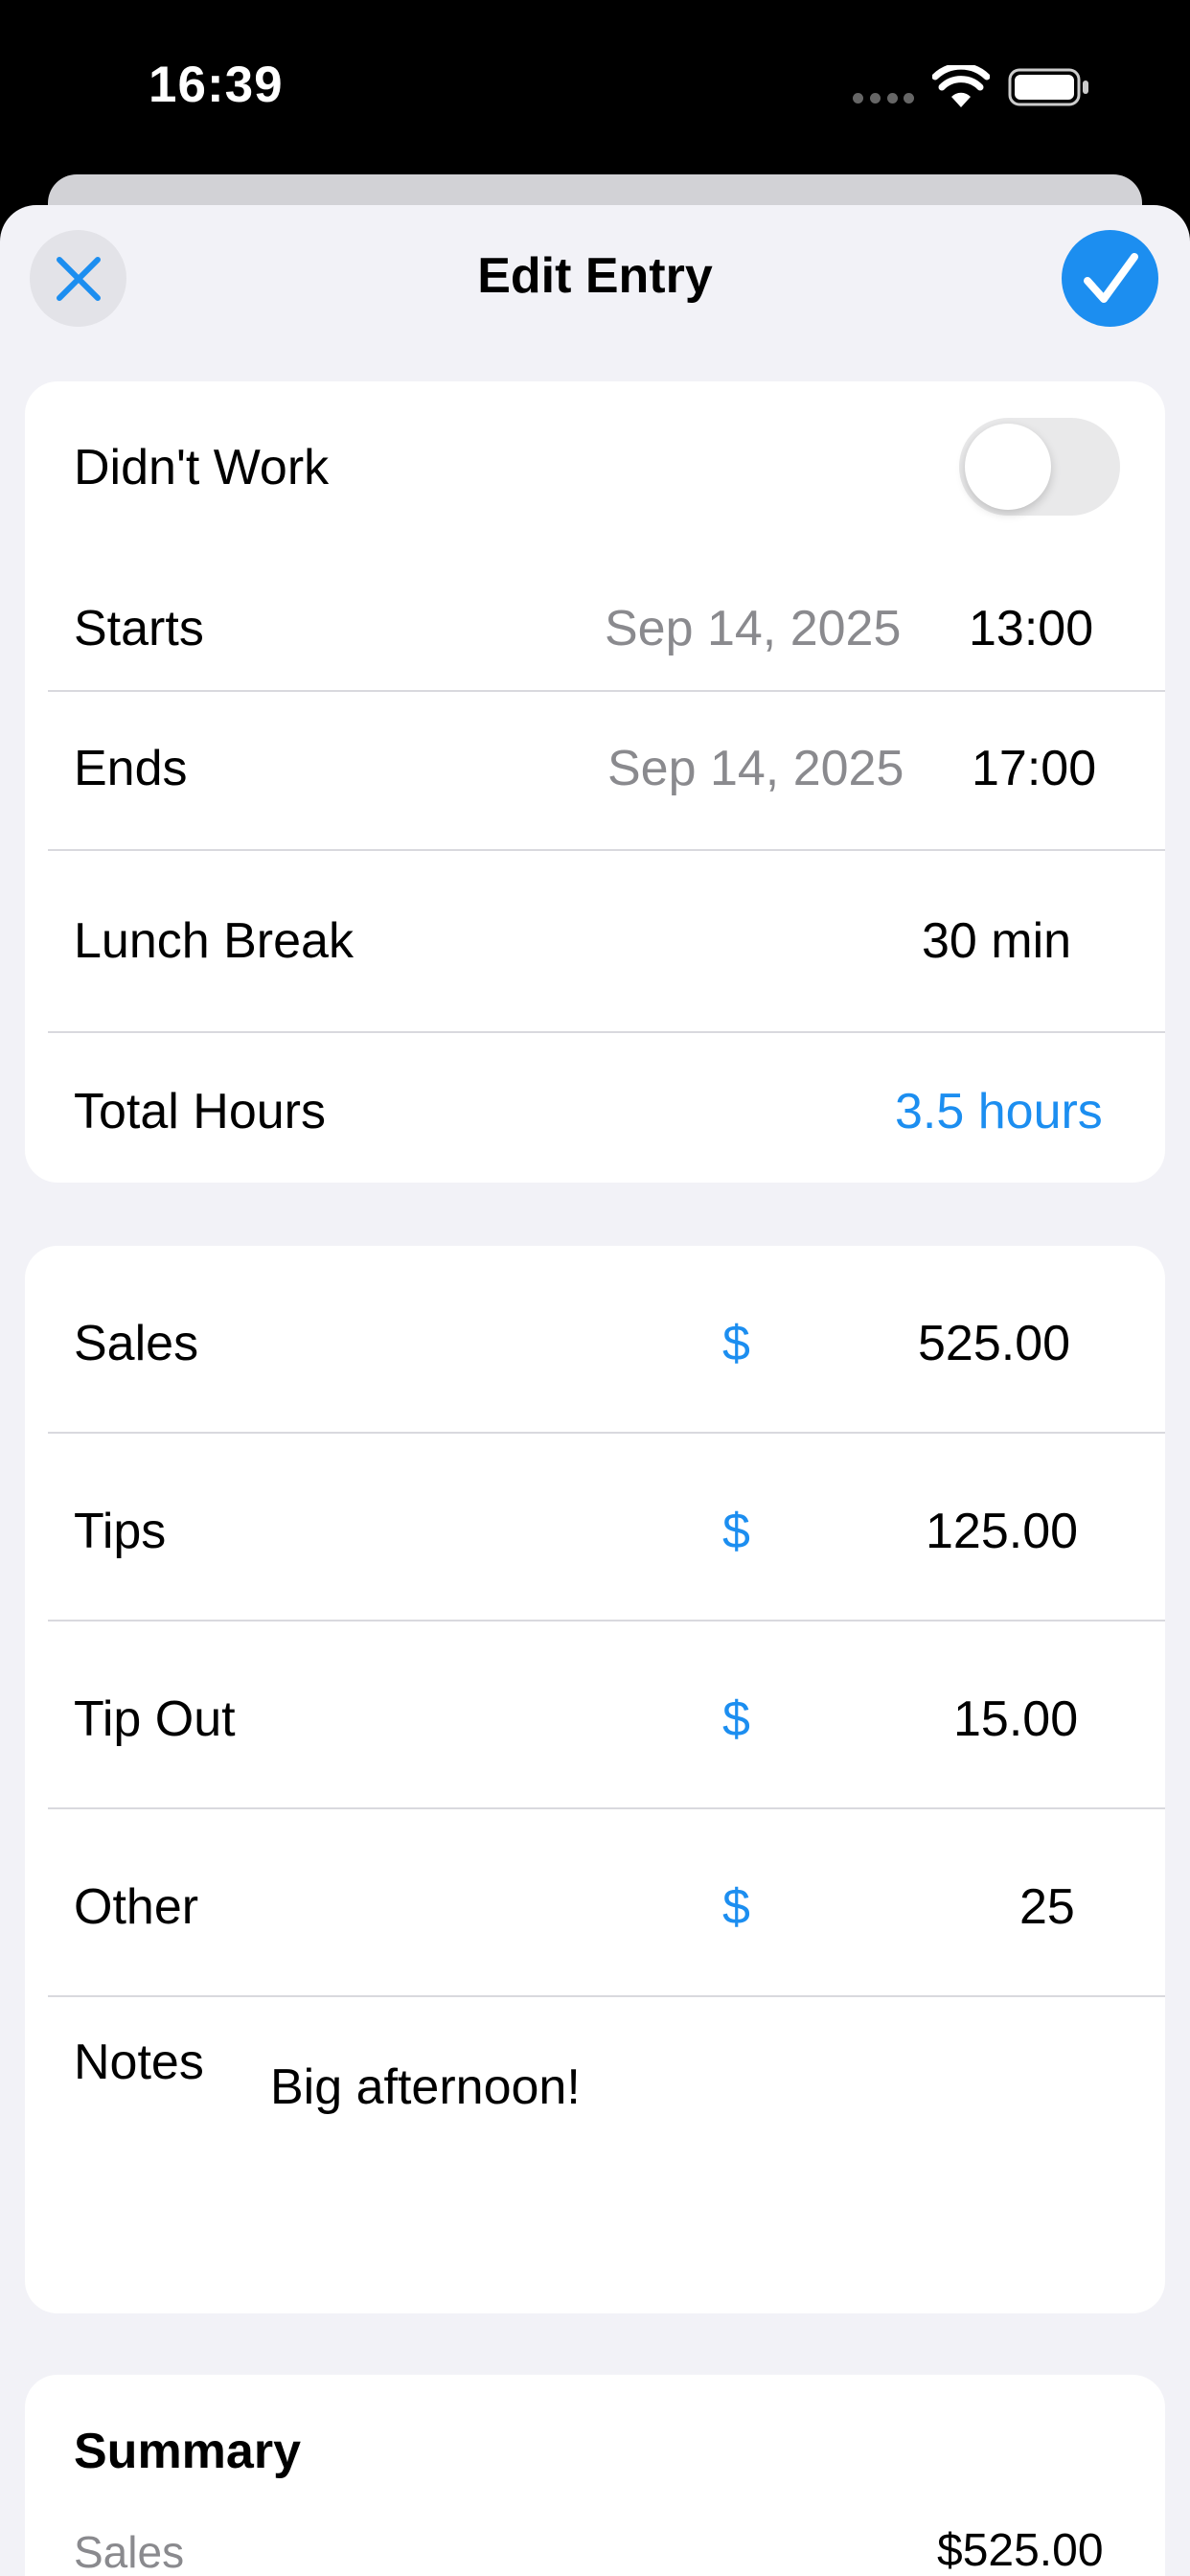  What do you see at coordinates (595, 1903) in the screenshot?
I see `other-row: Other $ 25` at bounding box center [595, 1903].